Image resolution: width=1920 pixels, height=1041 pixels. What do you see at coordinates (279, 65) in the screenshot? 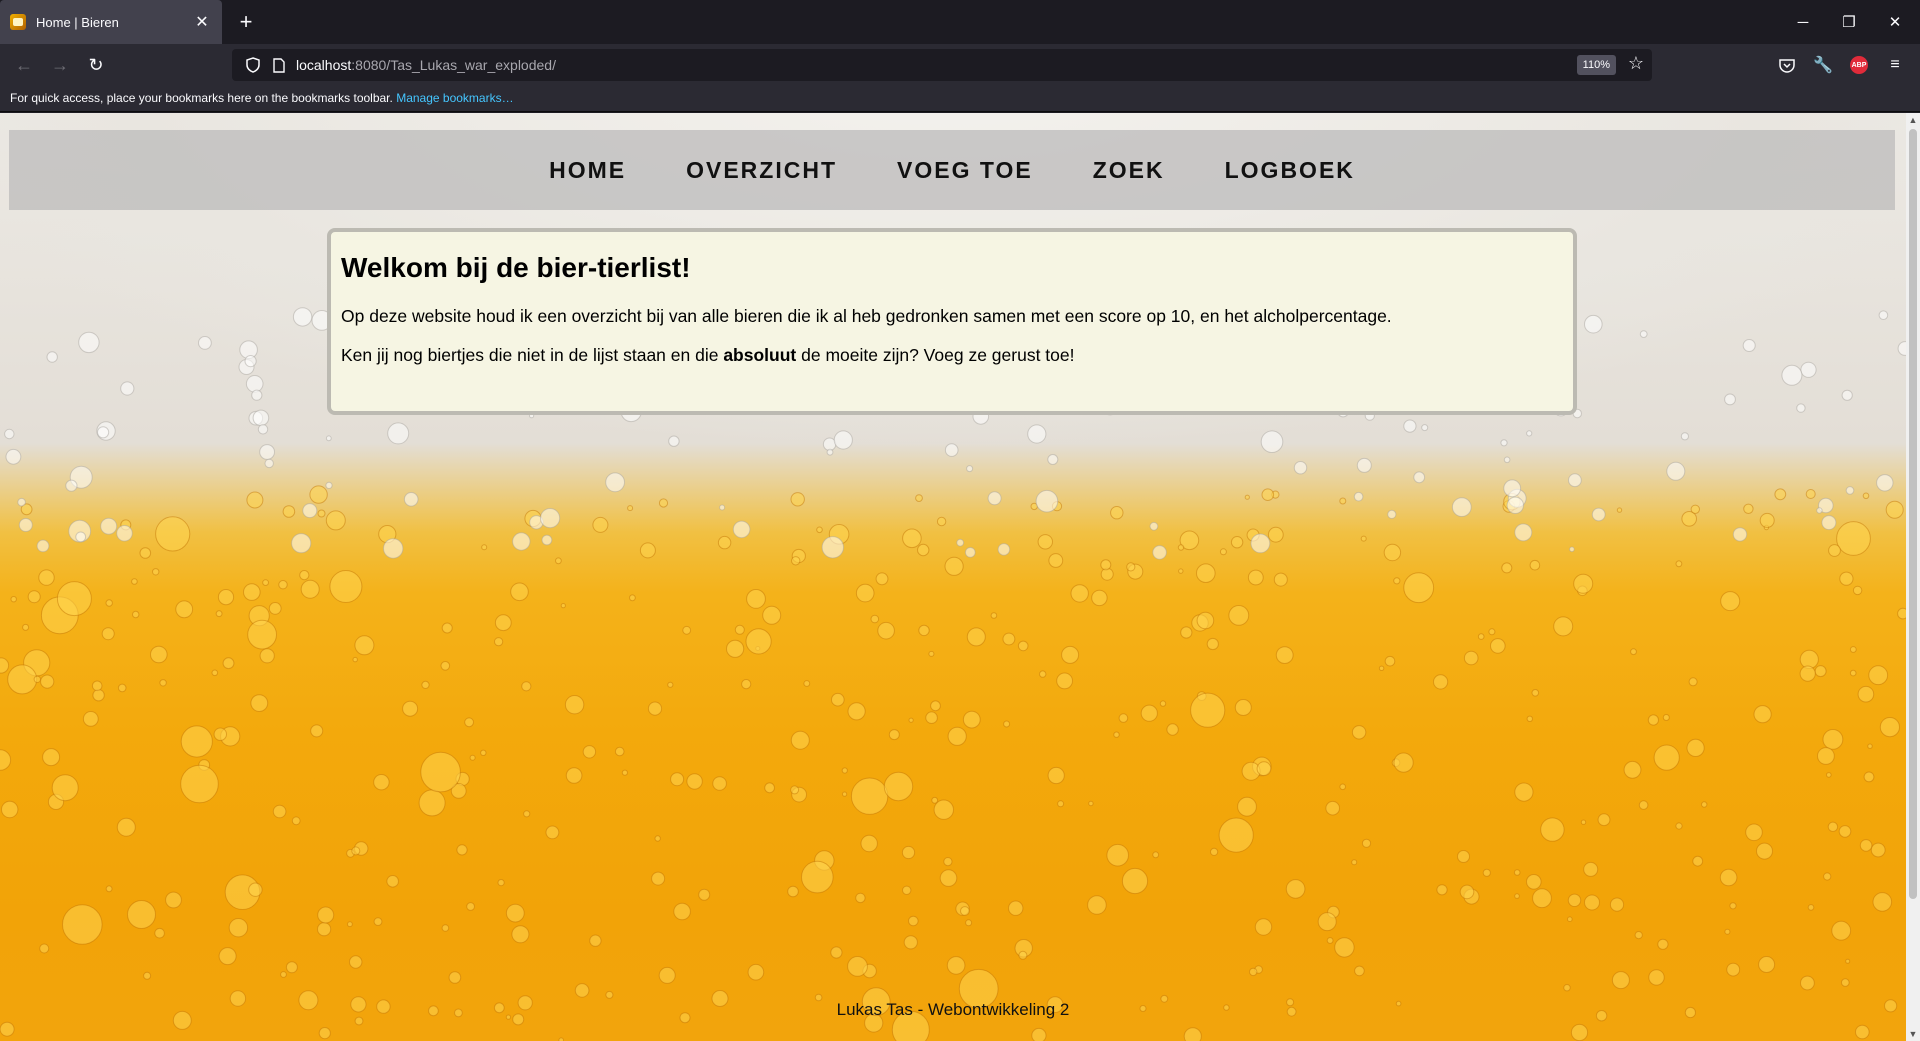
I see `page-icon` at bounding box center [279, 65].